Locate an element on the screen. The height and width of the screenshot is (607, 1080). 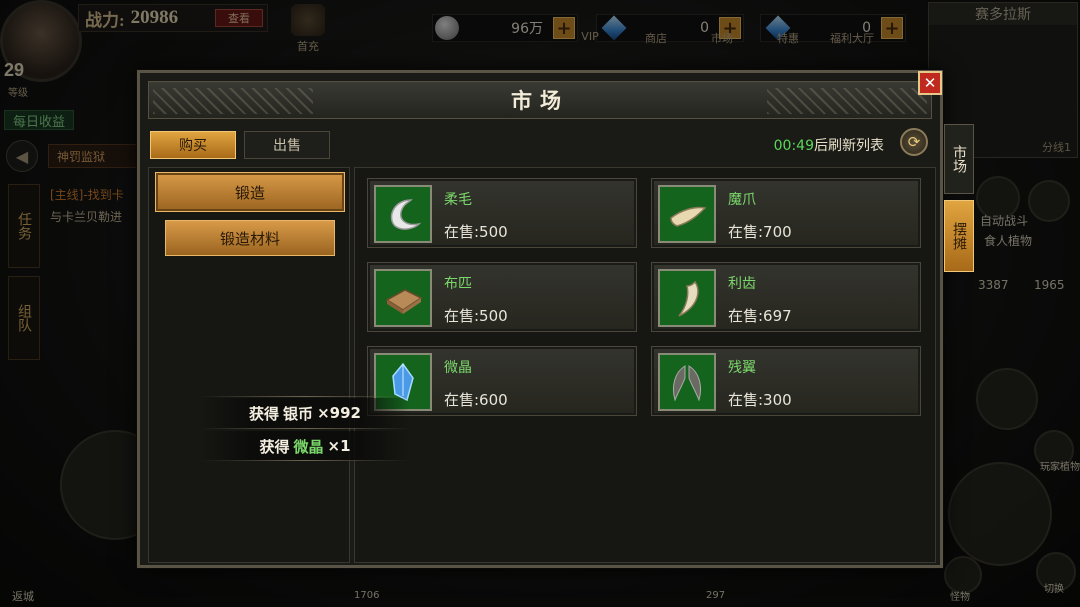
toast-count: ×992 is located at coordinates (339, 413).